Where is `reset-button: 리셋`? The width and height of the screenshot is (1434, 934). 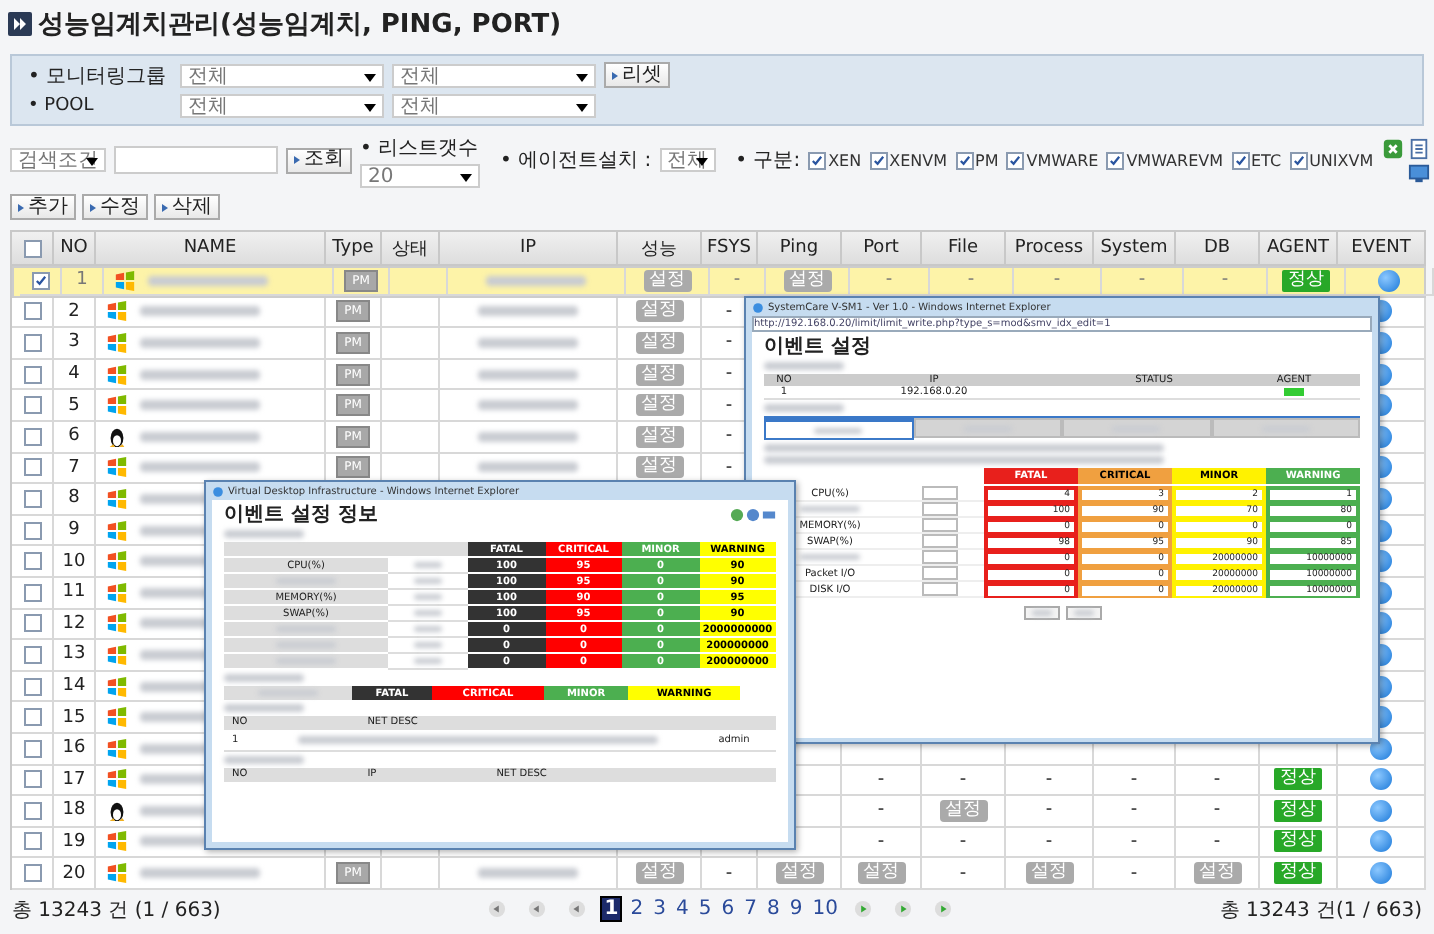 reset-button: 리셋 is located at coordinates (637, 75).